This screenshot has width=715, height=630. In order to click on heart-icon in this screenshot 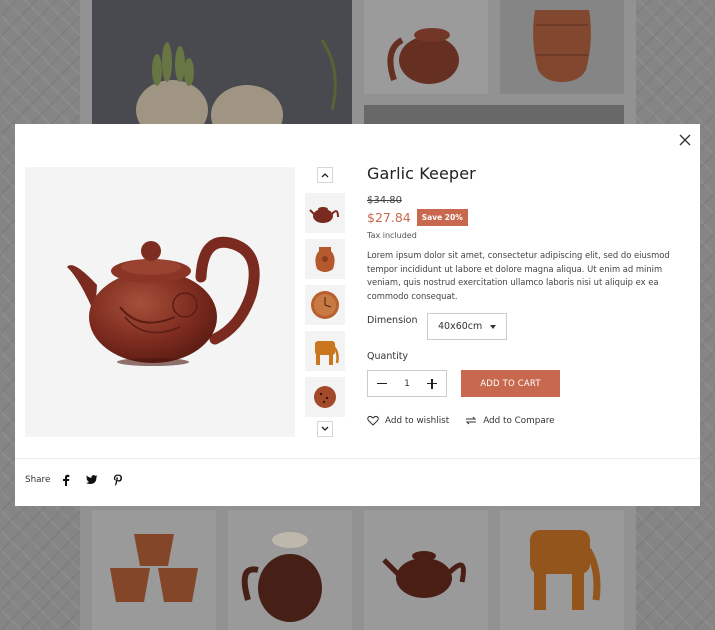, I will do `click(373, 420)`.